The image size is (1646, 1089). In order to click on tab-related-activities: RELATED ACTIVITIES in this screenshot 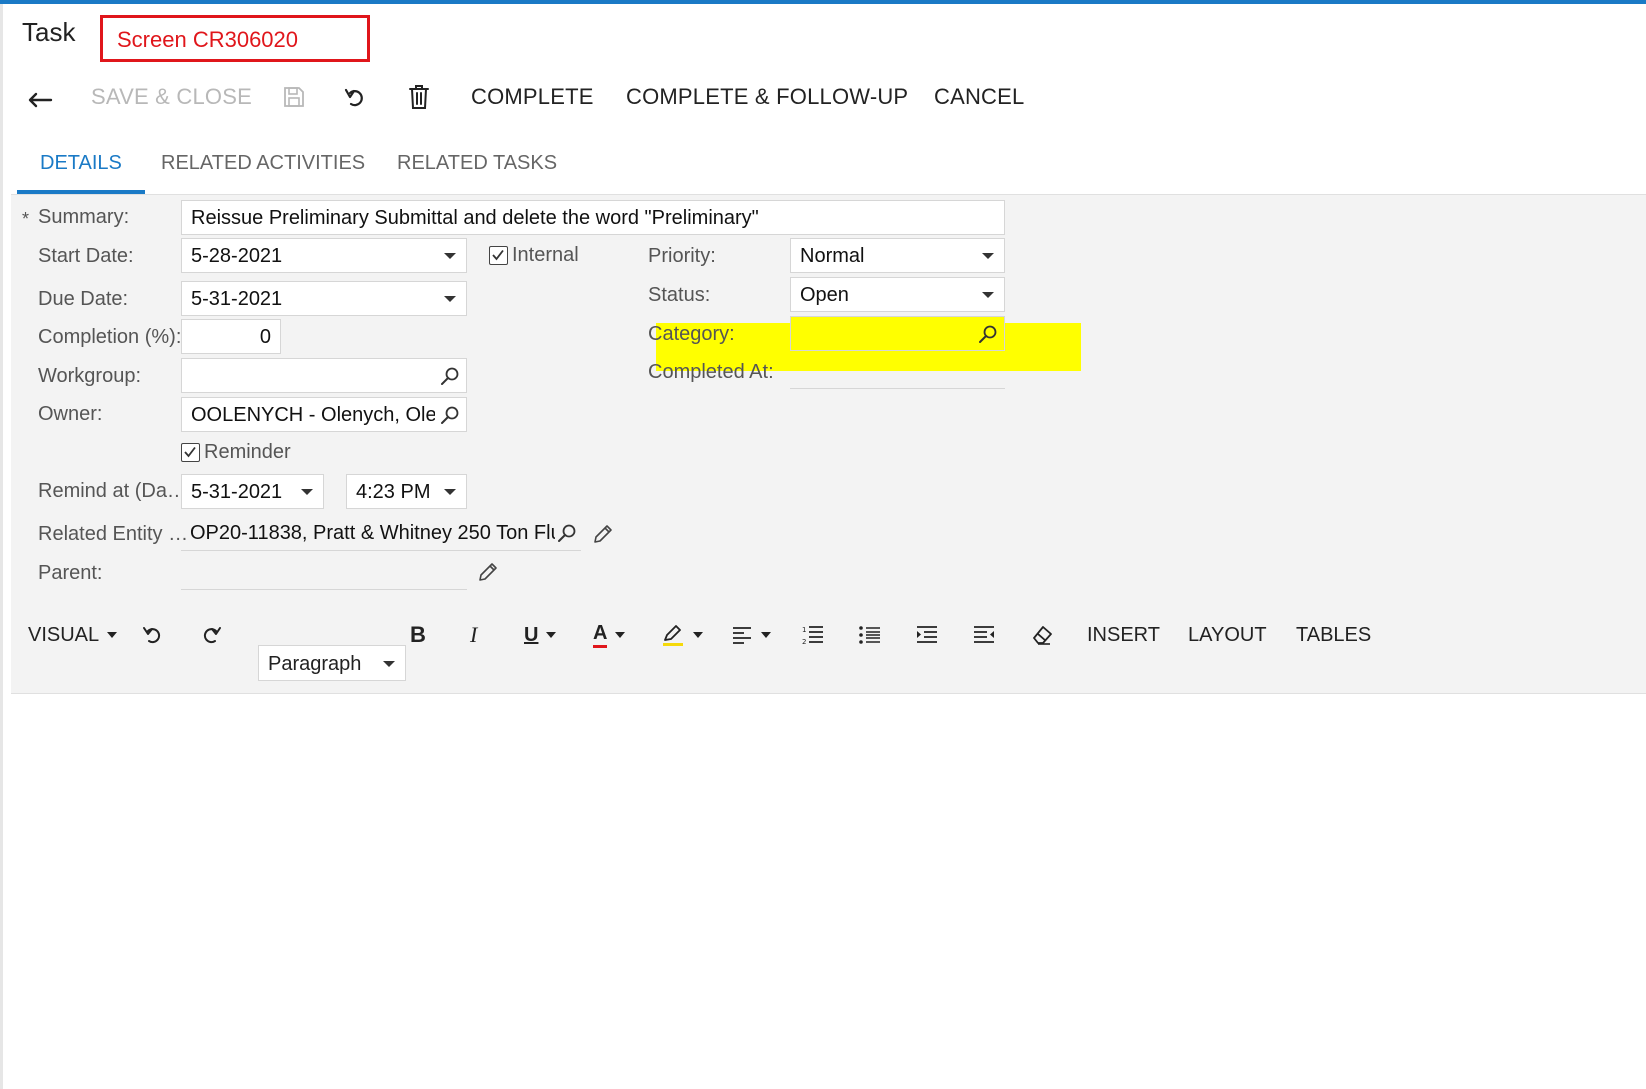, I will do `click(263, 166)`.